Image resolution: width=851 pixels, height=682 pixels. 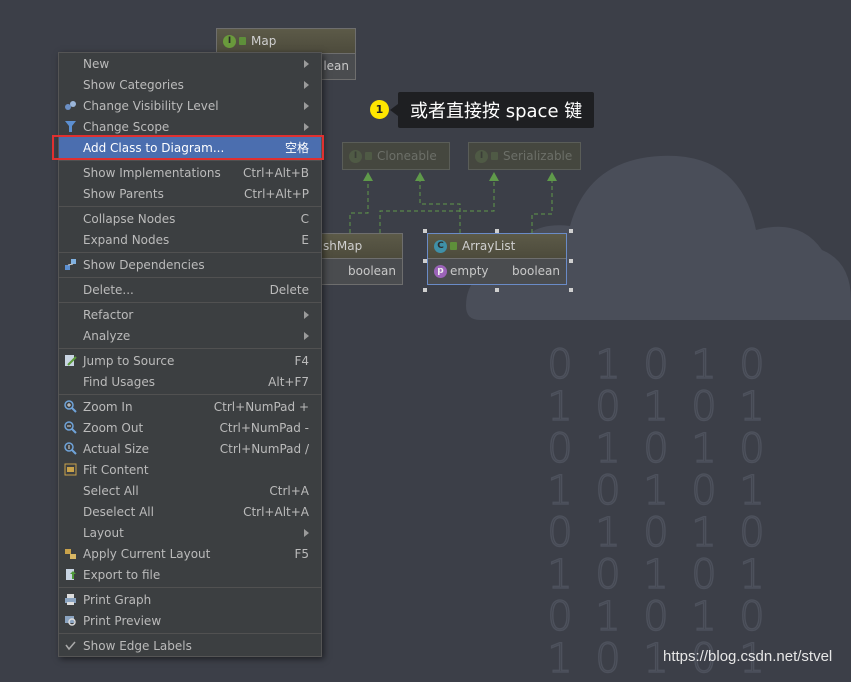 What do you see at coordinates (70, 406) in the screenshot?
I see `zoom-in-icon` at bounding box center [70, 406].